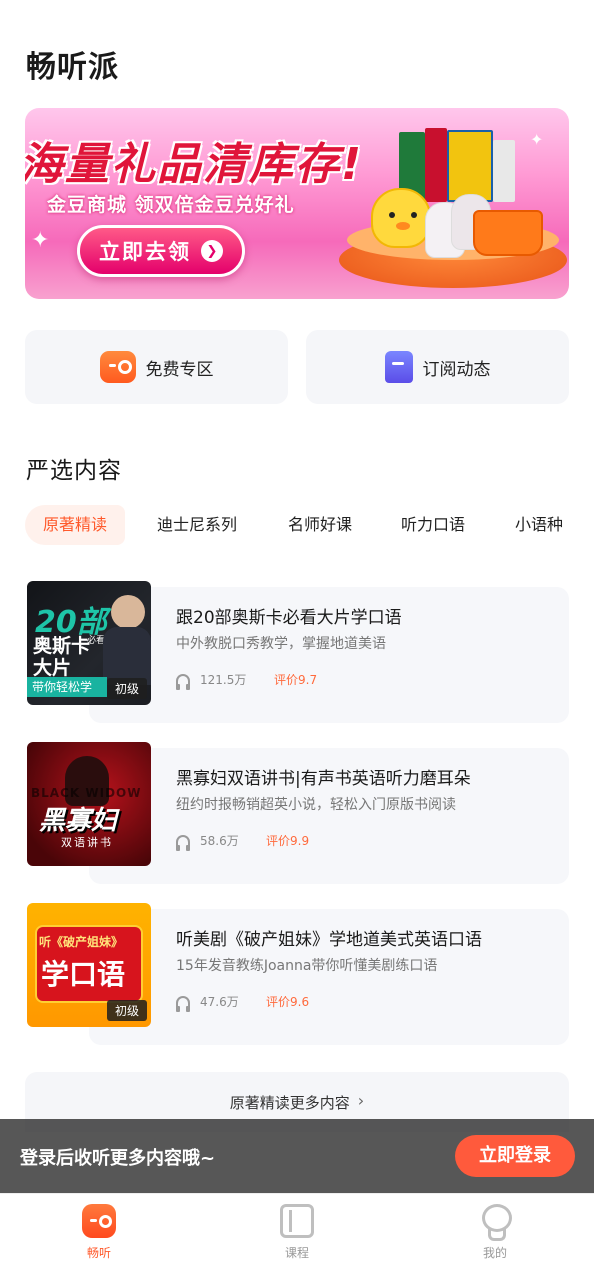 The height and width of the screenshot is (1280, 594). I want to click on bookmark-icon, so click(398, 367).